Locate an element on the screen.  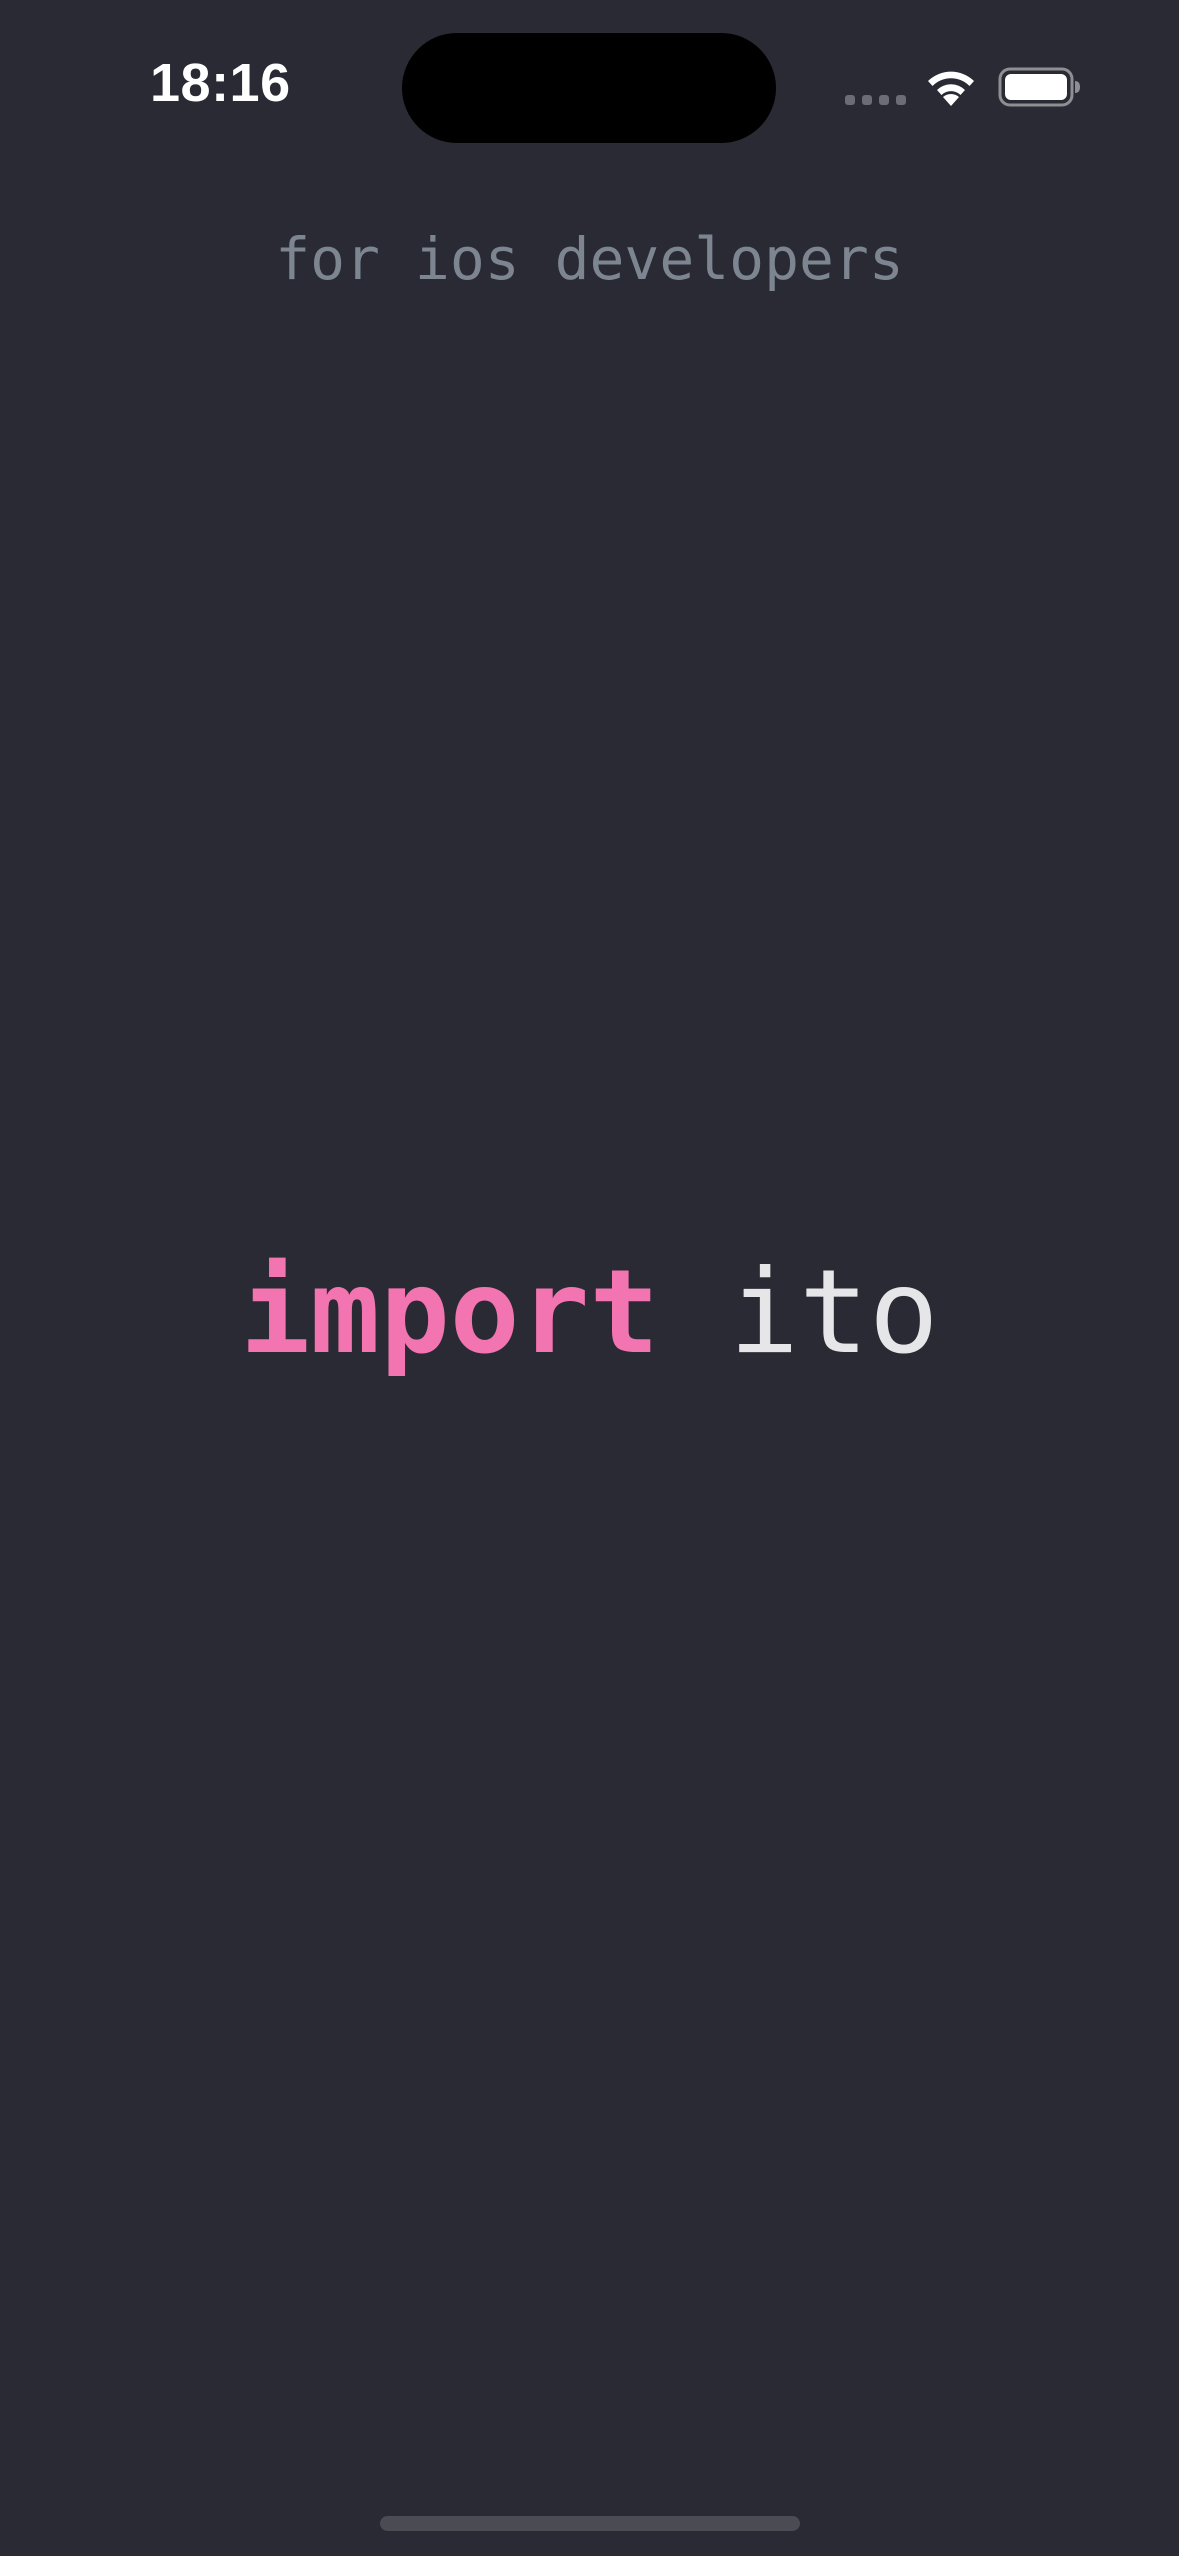
dynamic-island is located at coordinates (589, 88).